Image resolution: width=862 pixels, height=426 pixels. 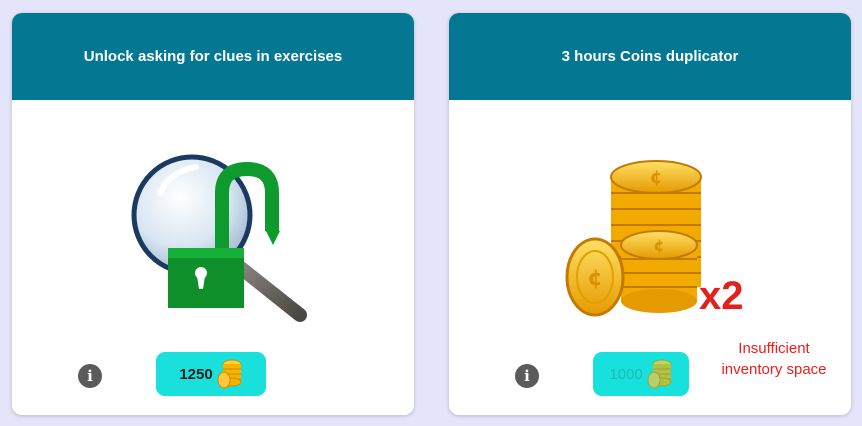 What do you see at coordinates (774, 359) in the screenshot?
I see `insufficient-space-warning: Insufficient inventory space` at bounding box center [774, 359].